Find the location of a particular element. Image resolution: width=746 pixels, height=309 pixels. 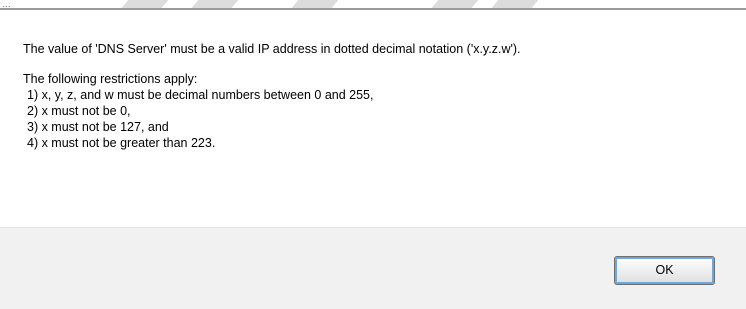

titlebar-divider is located at coordinates (373, 9).